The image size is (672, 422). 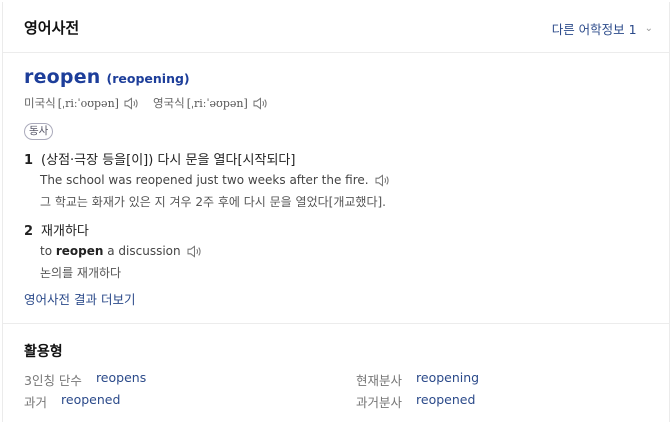 What do you see at coordinates (53, 380) in the screenshot?
I see `conjugation-label: 3인칭 단수` at bounding box center [53, 380].